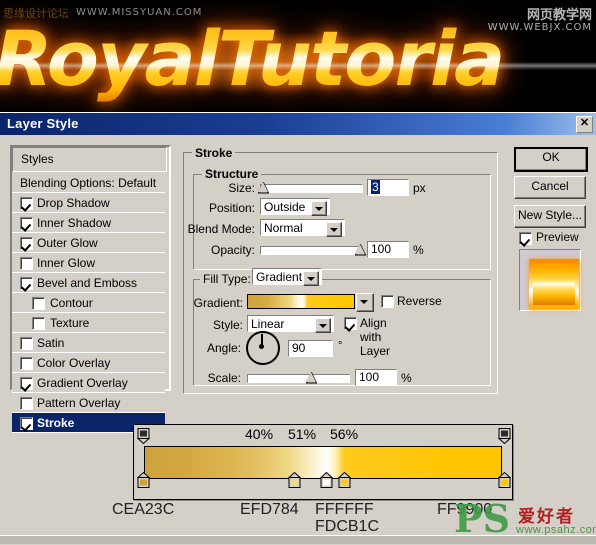 This screenshot has width=596, height=545. What do you see at coordinates (406, 378) in the screenshot?
I see `scale-unit-label: %` at bounding box center [406, 378].